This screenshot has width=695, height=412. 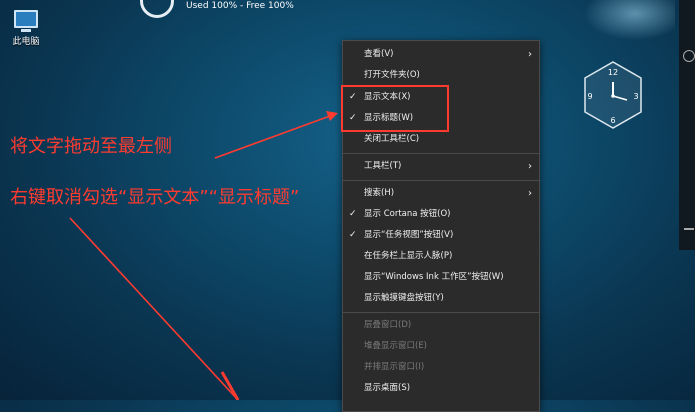 I want to click on wallpaper-figure, so click(x=625, y=22).